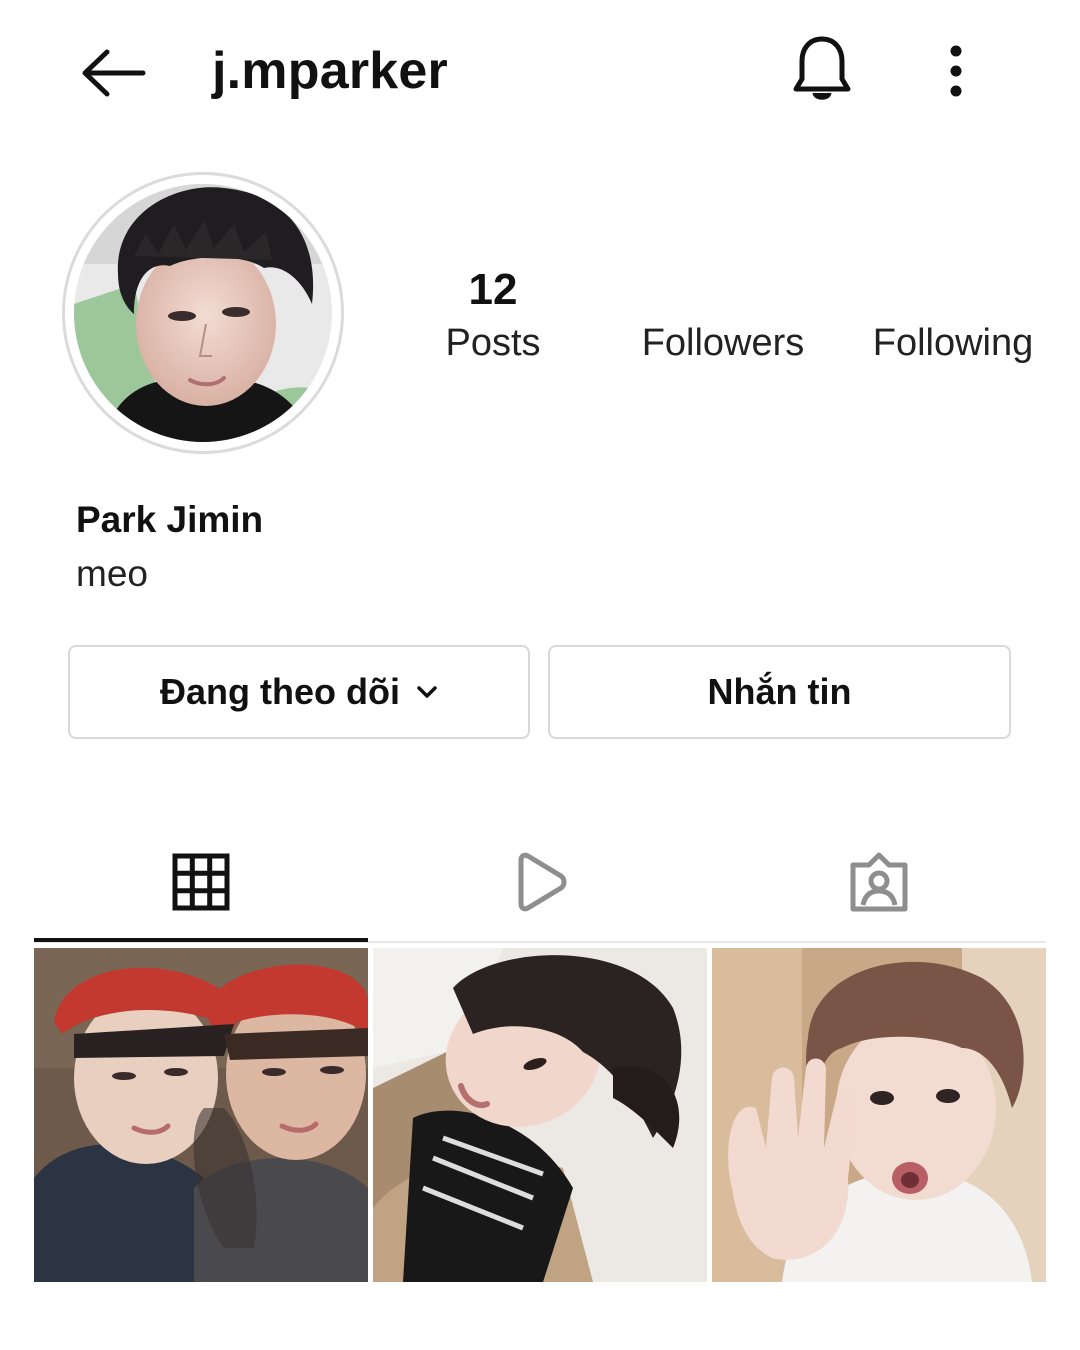  I want to click on active-tab-indicator, so click(201, 940).